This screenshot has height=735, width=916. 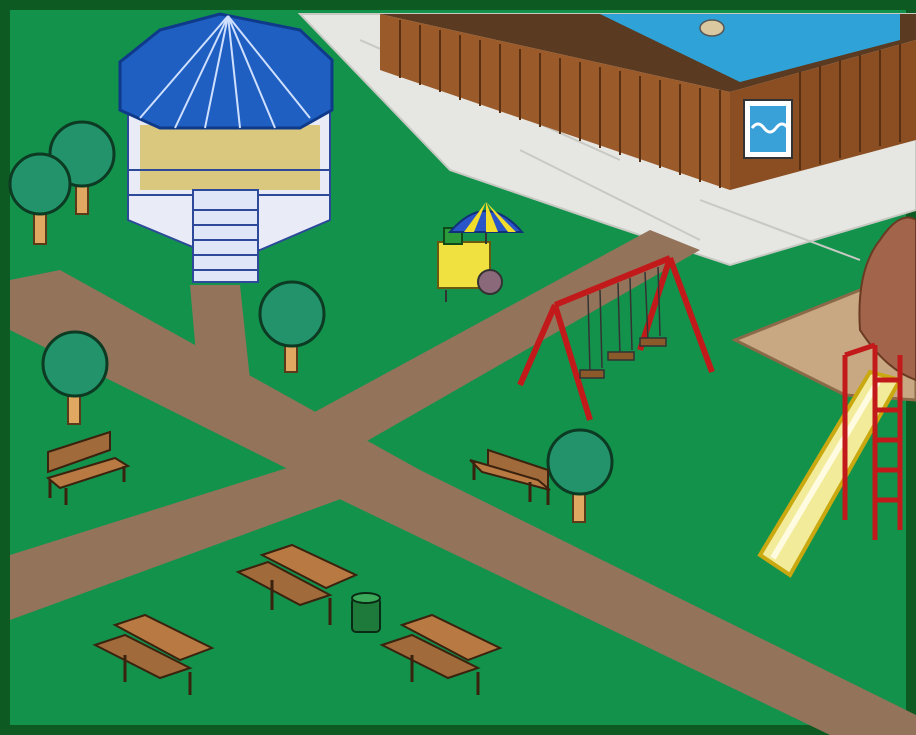 I want to click on gazebo-stairs, so click(x=225, y=236).